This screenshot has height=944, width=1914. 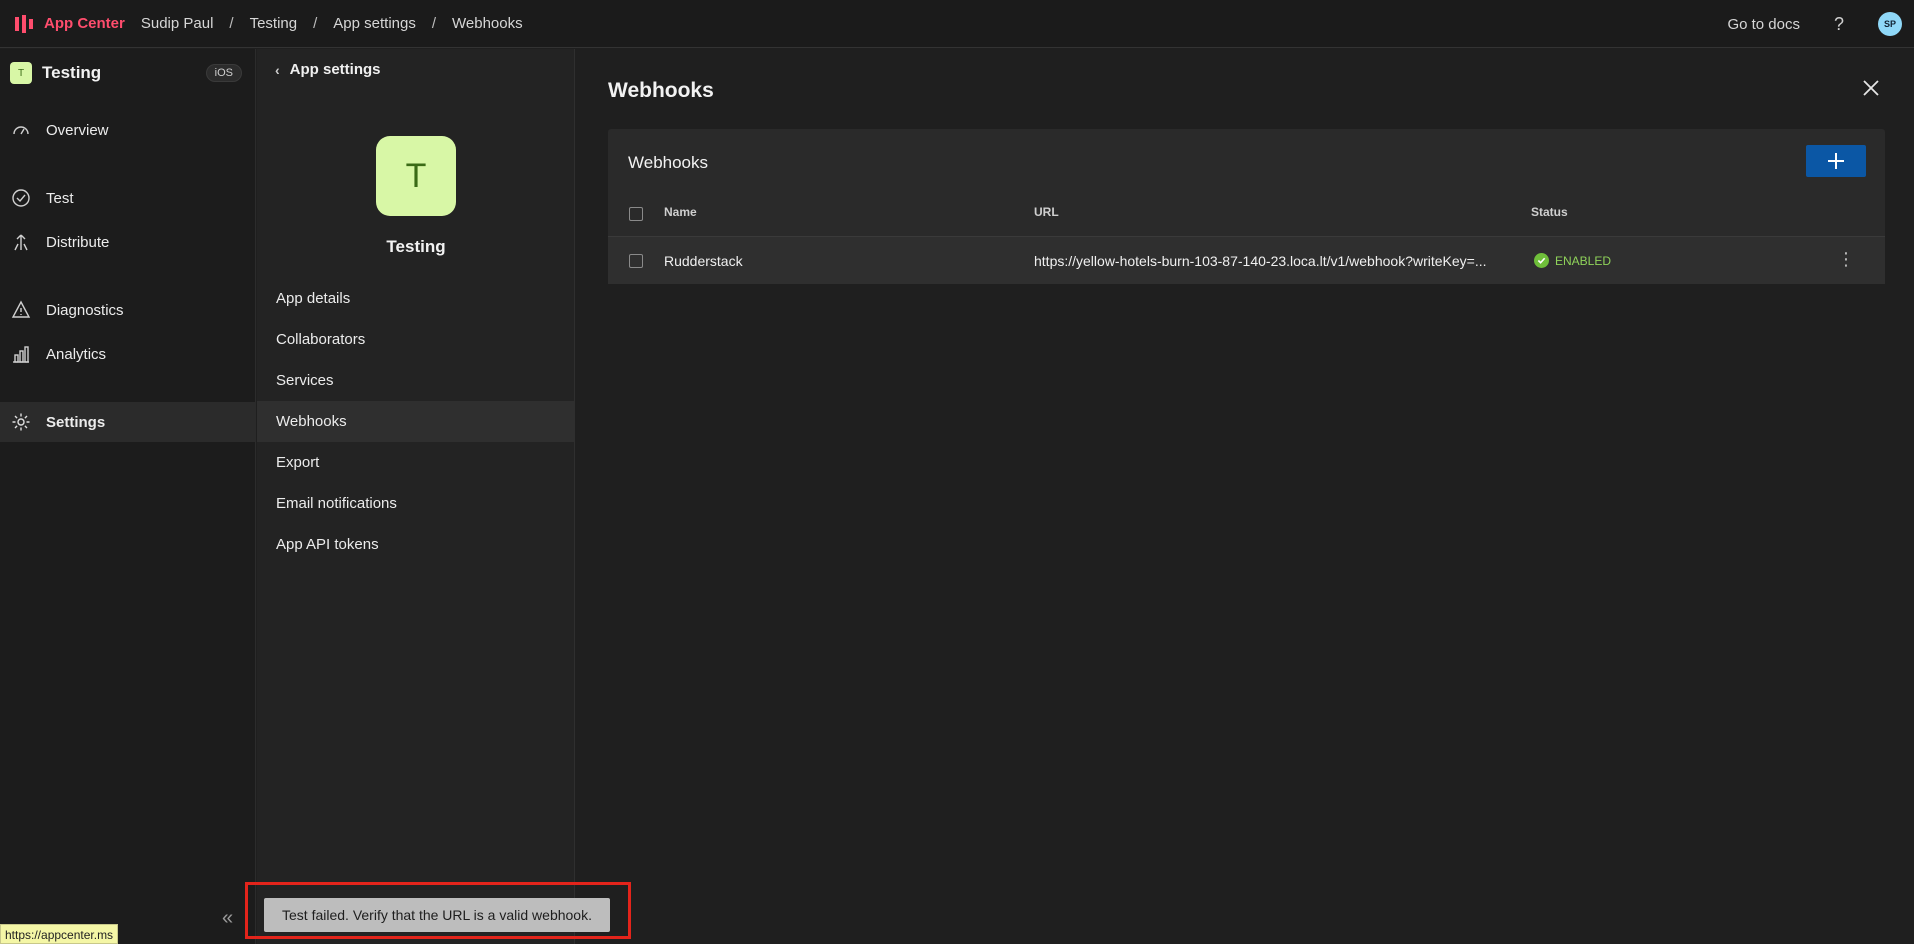 What do you see at coordinates (680, 212) in the screenshot?
I see `column-header-name: Name` at bounding box center [680, 212].